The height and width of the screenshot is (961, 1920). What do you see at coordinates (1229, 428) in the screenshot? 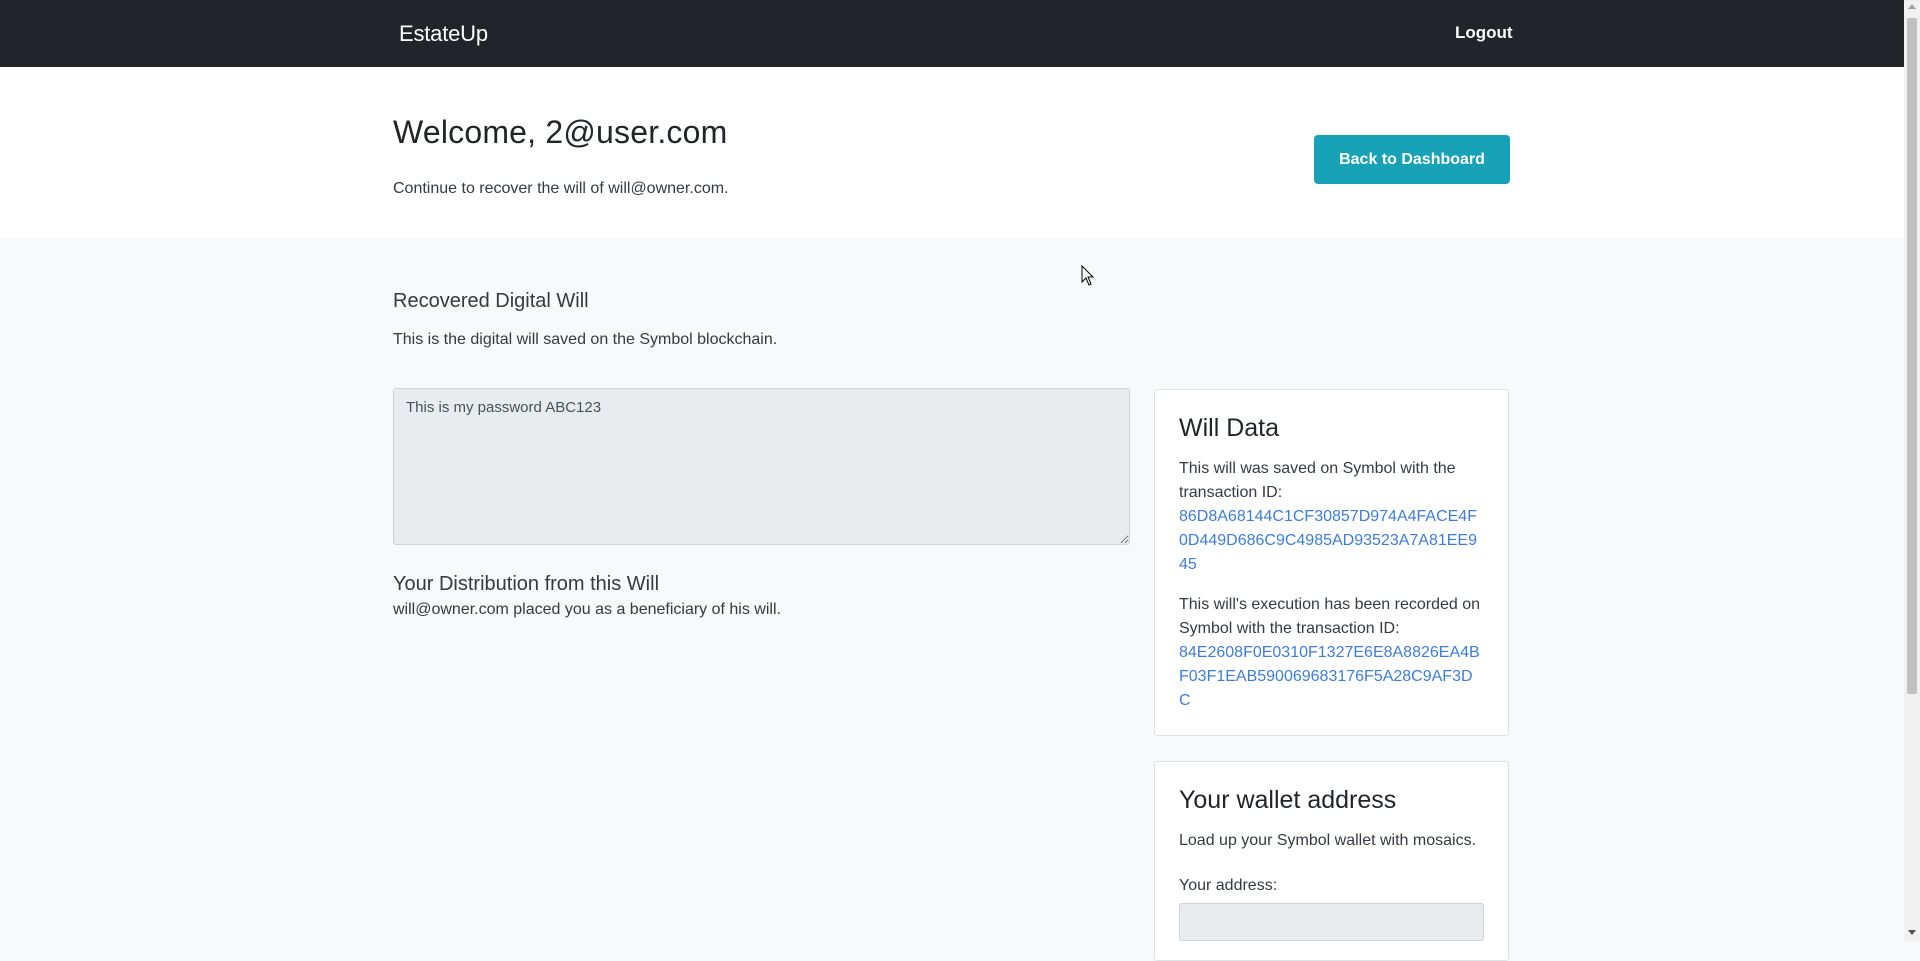
I see `will-data-title: Will Data` at bounding box center [1229, 428].